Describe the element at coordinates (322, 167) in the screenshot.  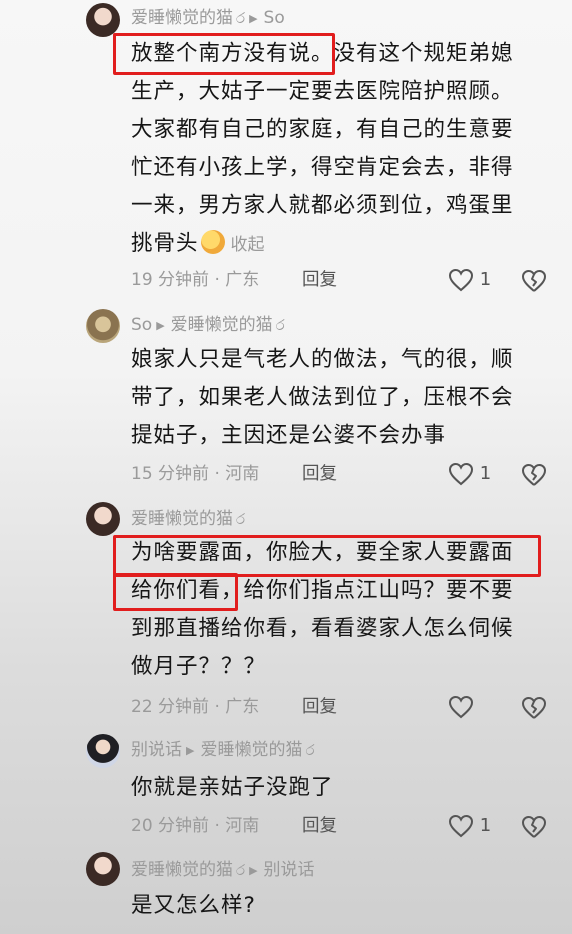
I see `text-line: 忙还有小孩上学，得空肯定会去，非得` at that location.